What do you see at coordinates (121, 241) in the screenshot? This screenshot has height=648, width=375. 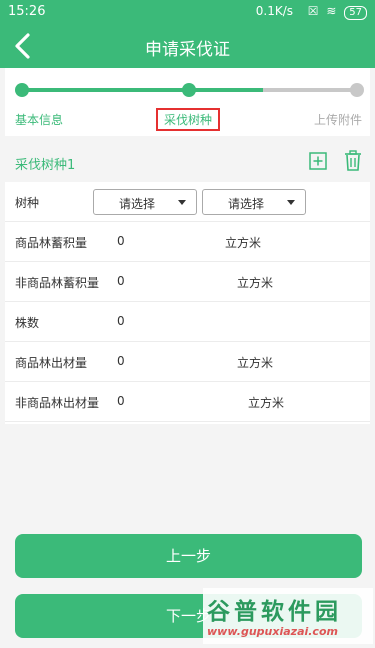 I see `commercial-stock-input: 0` at bounding box center [121, 241].